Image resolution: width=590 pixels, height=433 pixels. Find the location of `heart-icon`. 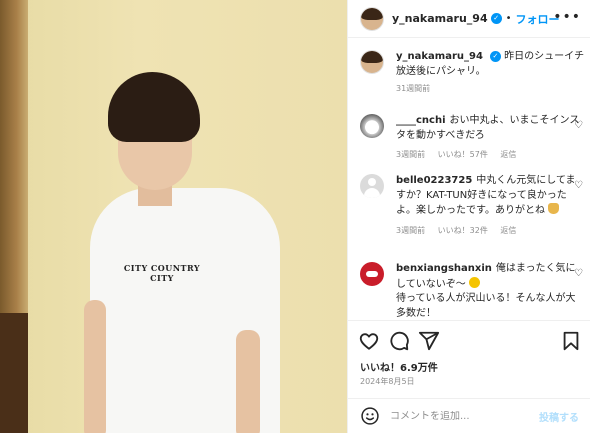

heart-icon is located at coordinates (369, 341).